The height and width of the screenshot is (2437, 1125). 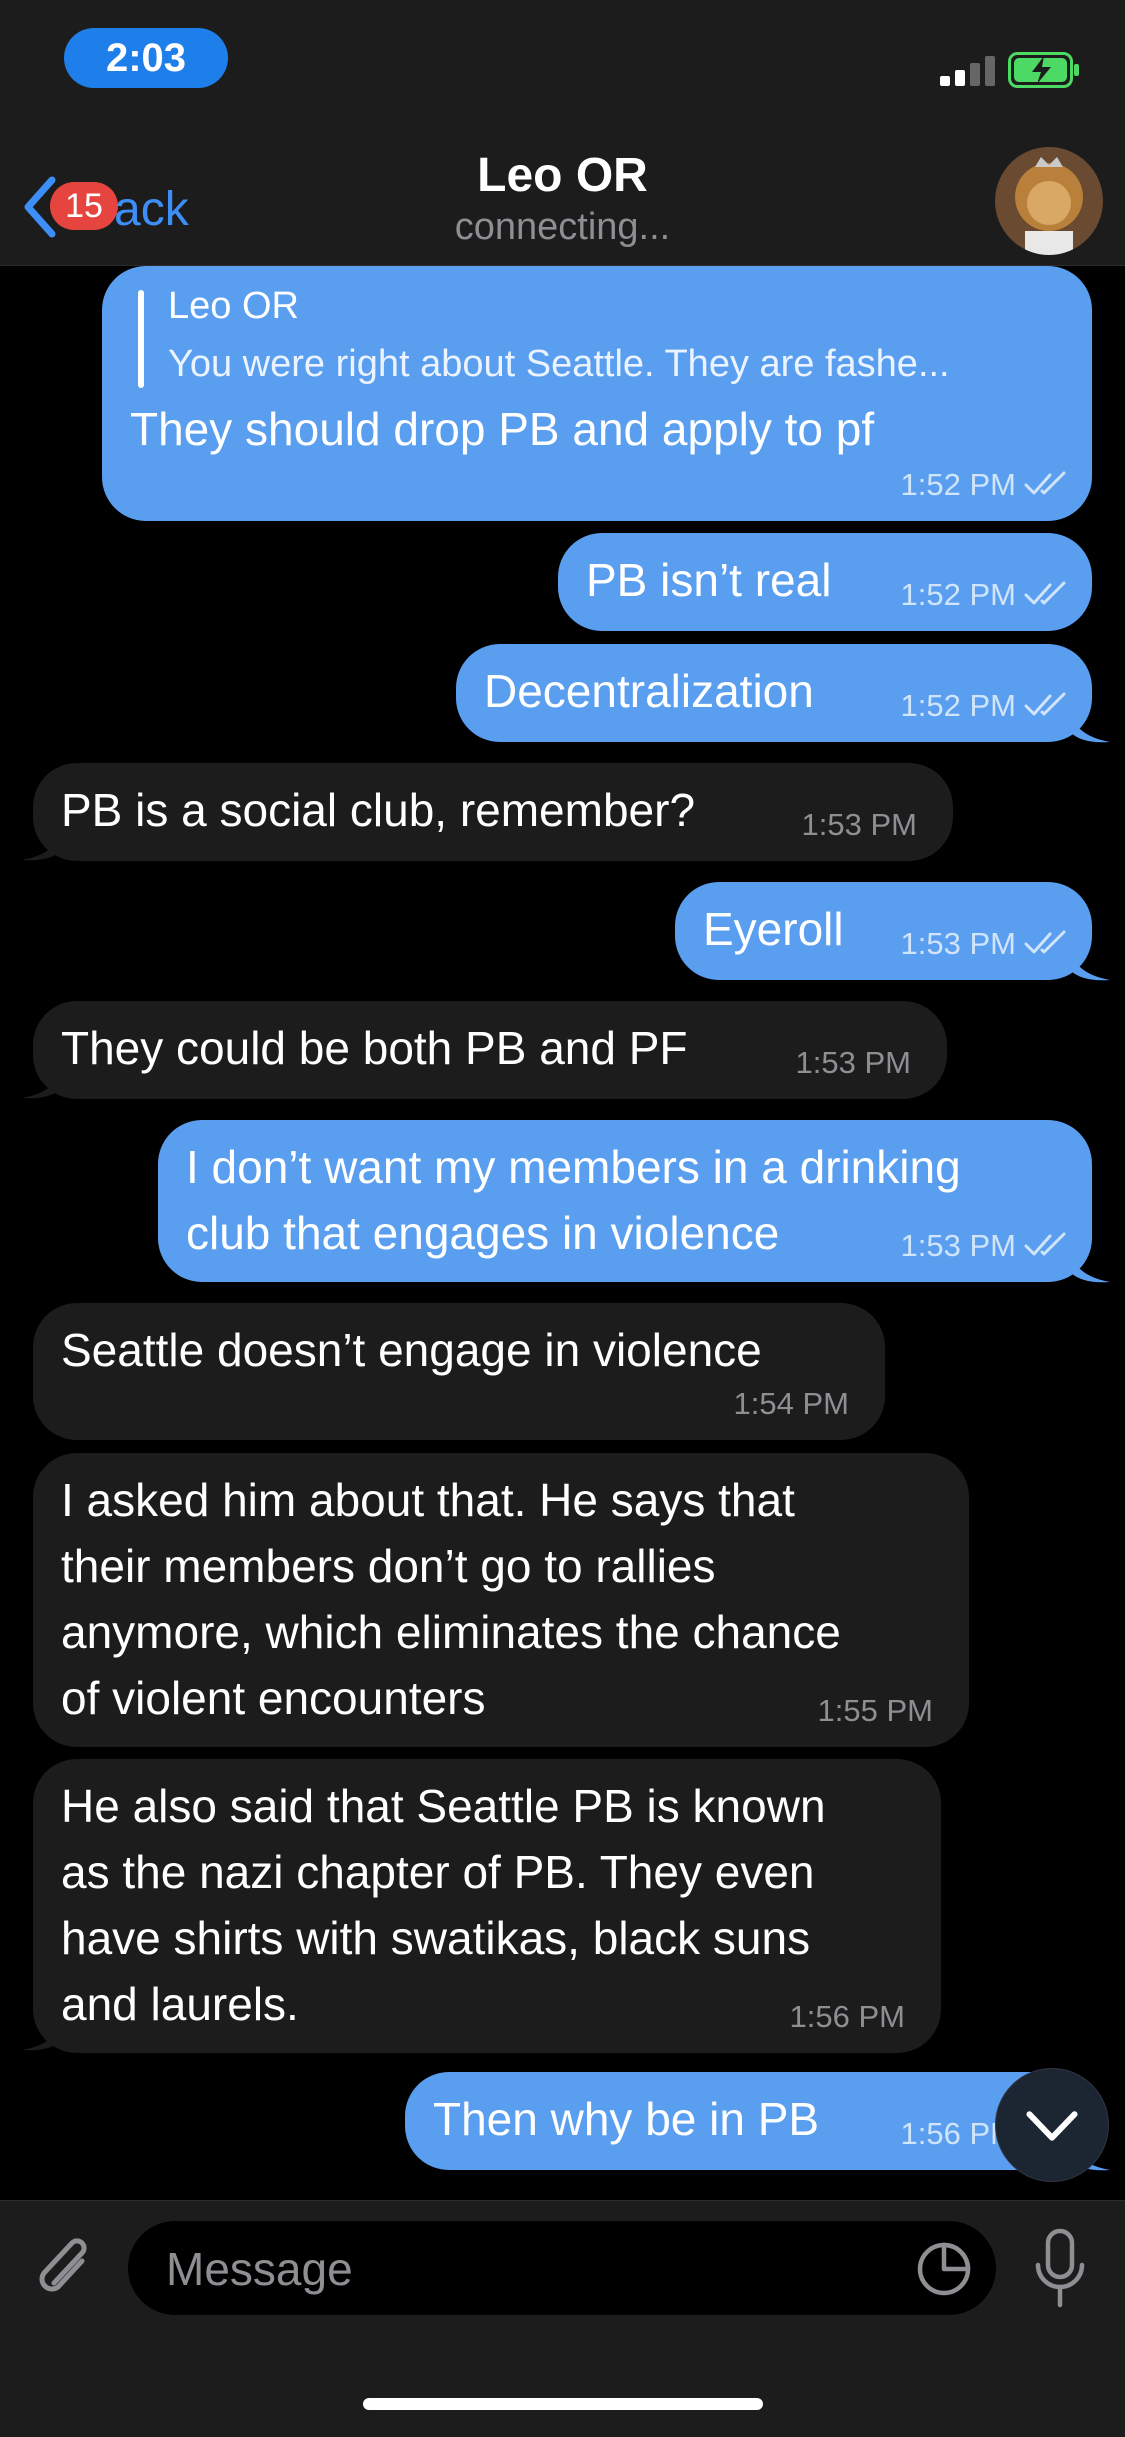 What do you see at coordinates (378, 810) in the screenshot?
I see `message-text: PB is a social club, remember?` at bounding box center [378, 810].